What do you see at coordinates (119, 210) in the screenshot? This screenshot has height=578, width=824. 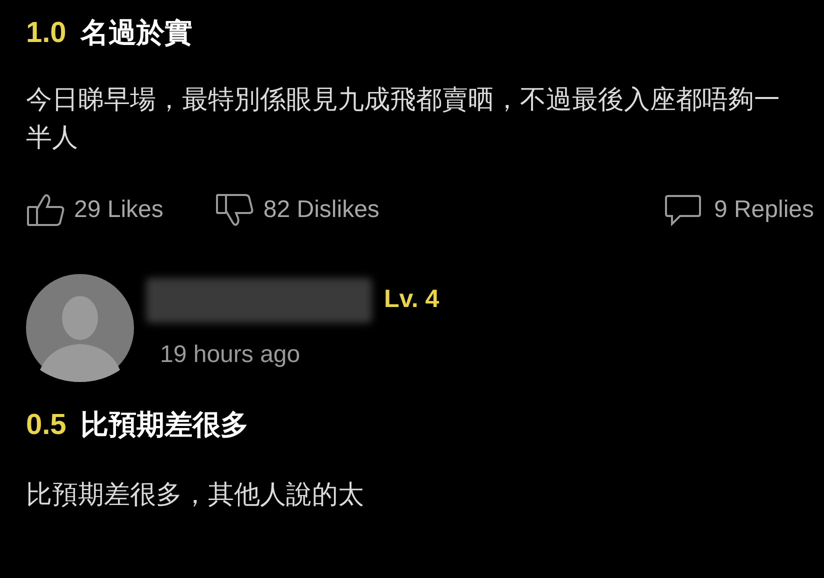 I see `likes-count: 29 Likes` at bounding box center [119, 210].